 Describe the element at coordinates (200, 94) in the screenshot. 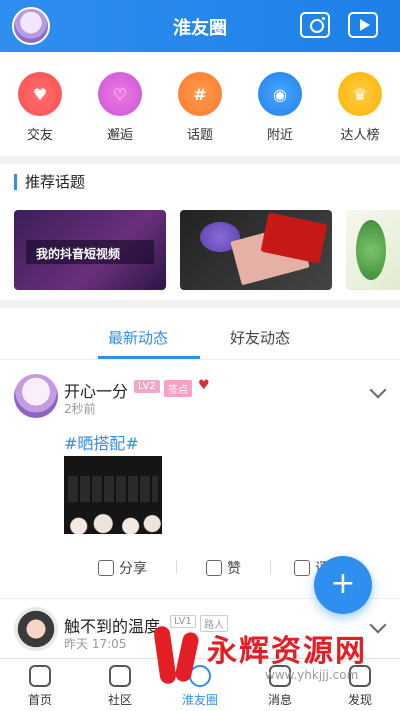

I see `hashtag-icon: #` at that location.